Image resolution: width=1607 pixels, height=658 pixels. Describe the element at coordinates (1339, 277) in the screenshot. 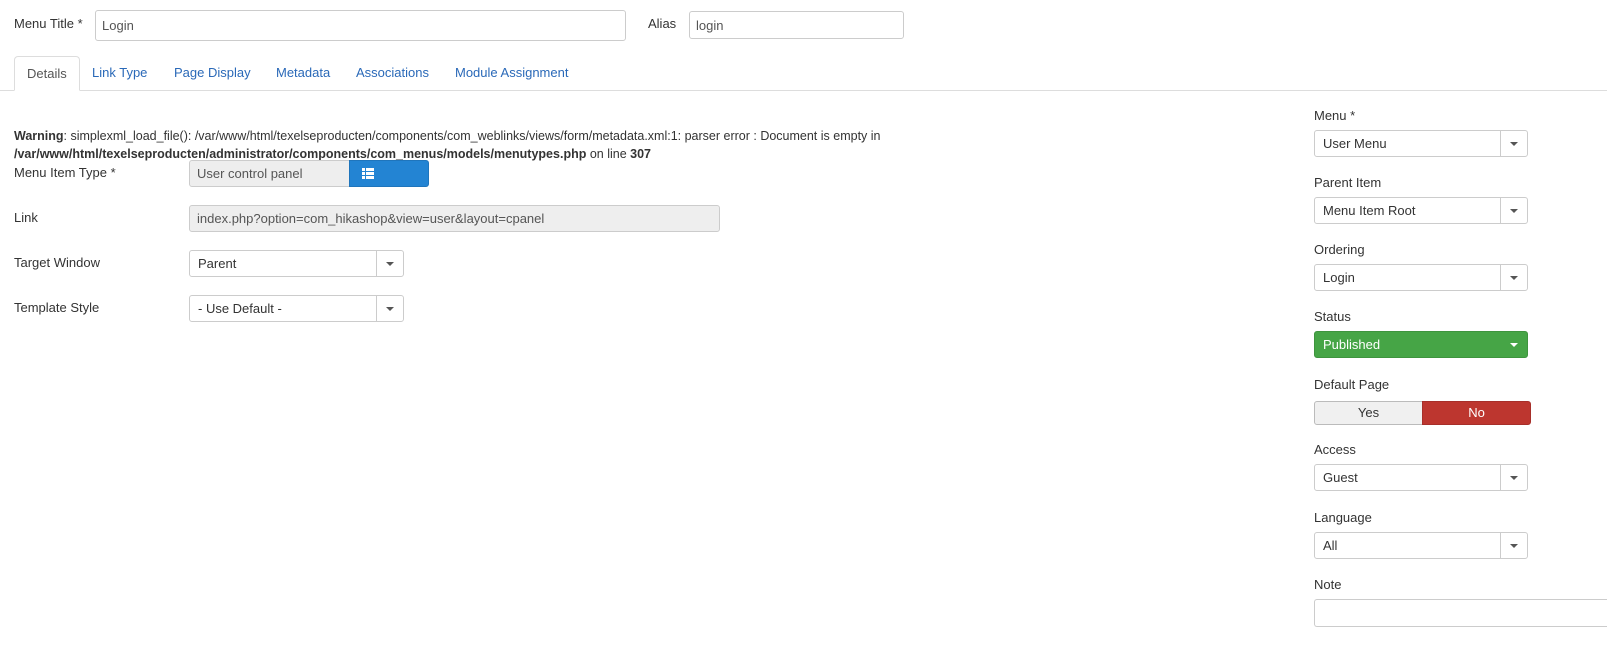

I see `ordering-value: Login` at that location.